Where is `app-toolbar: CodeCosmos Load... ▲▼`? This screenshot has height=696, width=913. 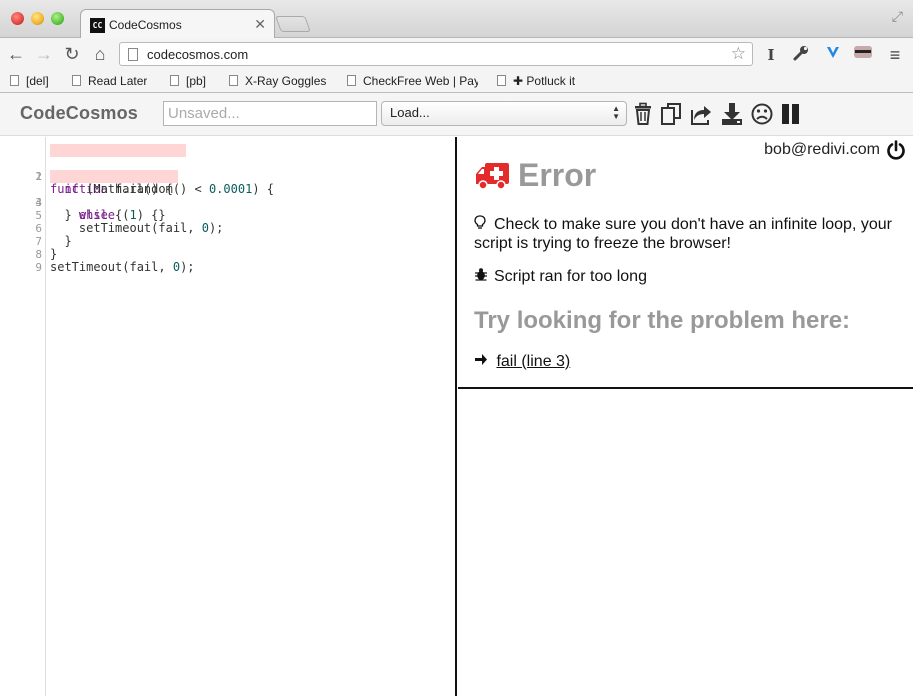 app-toolbar: CodeCosmos Load... ▲▼ is located at coordinates (456, 114).